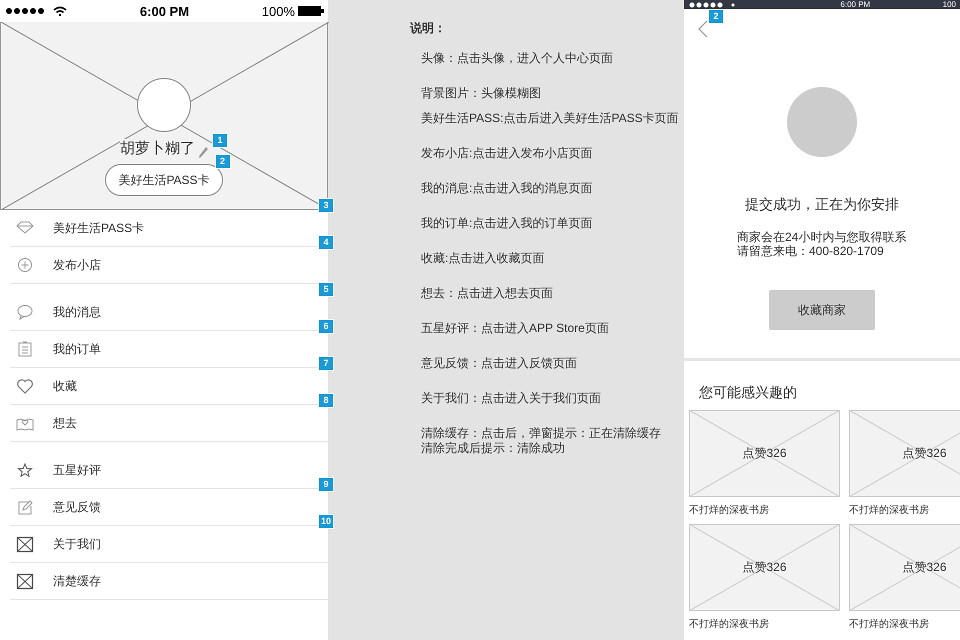 The width and height of the screenshot is (960, 640). I want to click on note-text: 想去：点击进入想去页面, so click(487, 293).